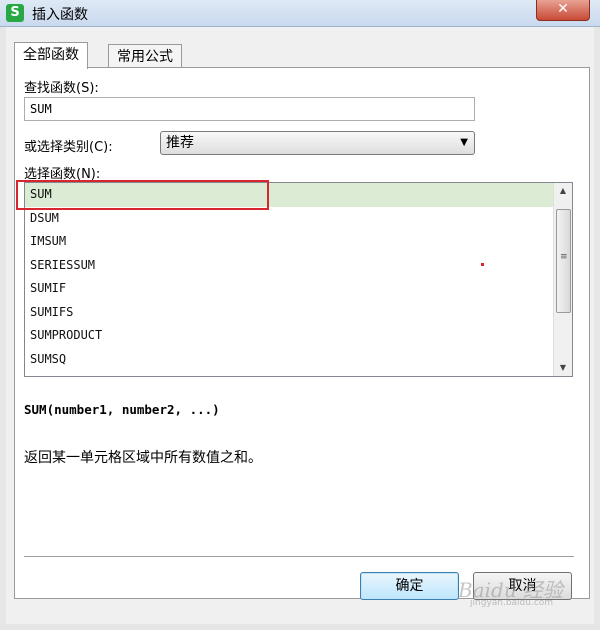 The width and height of the screenshot is (600, 630). I want to click on divider, so click(299, 557).